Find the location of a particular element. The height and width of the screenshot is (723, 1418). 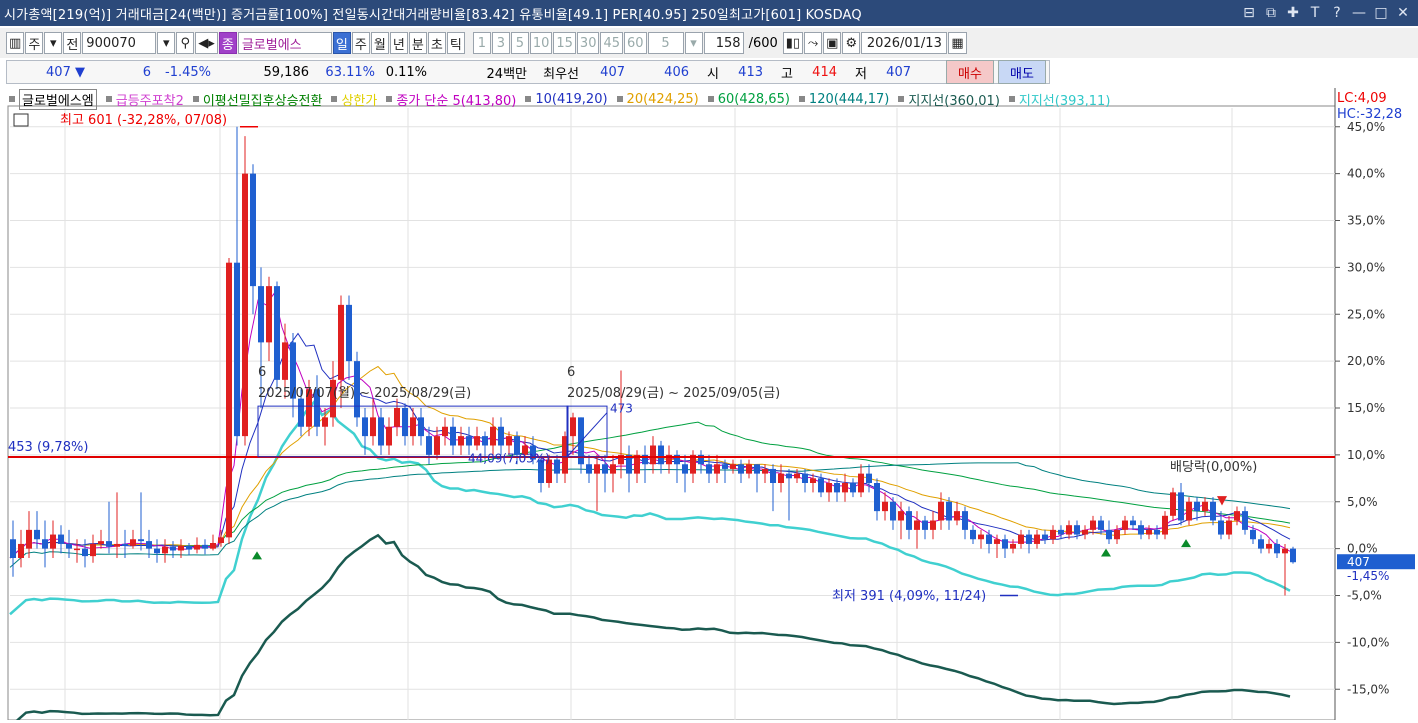

legend-item: 10(419,20) is located at coordinates (571, 99).